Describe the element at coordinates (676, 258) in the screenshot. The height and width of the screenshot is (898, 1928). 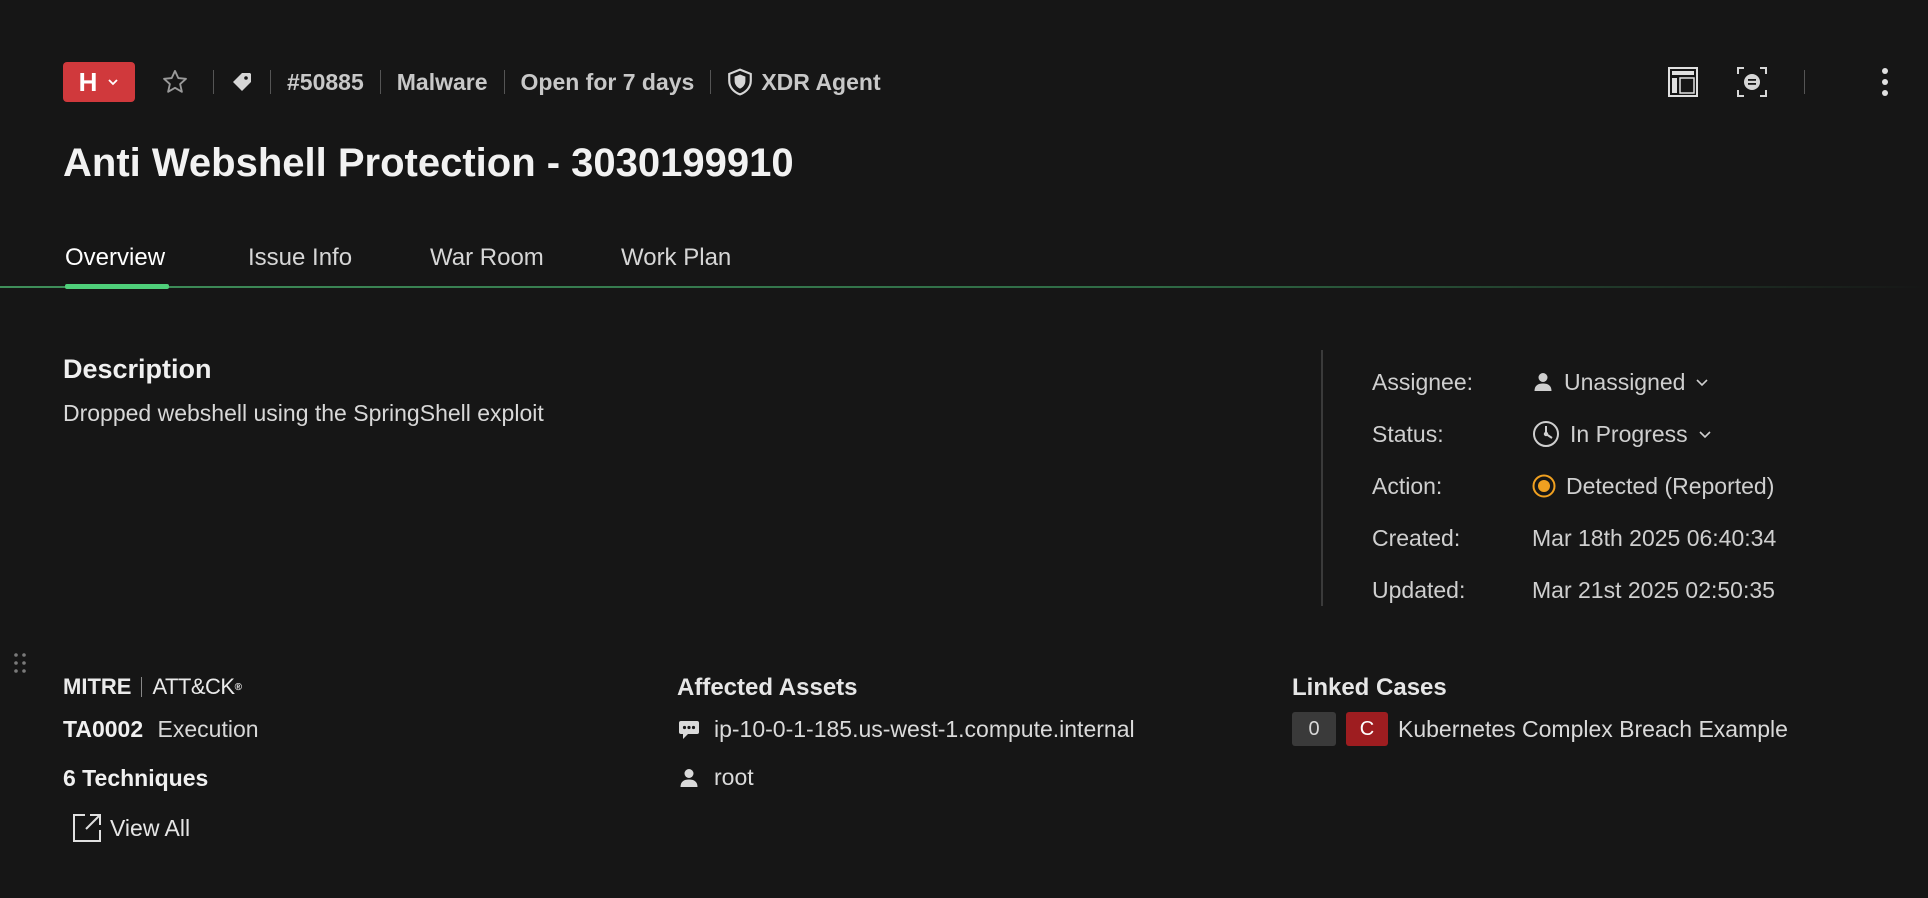
I see `tab-work-plan: Work Plan` at that location.